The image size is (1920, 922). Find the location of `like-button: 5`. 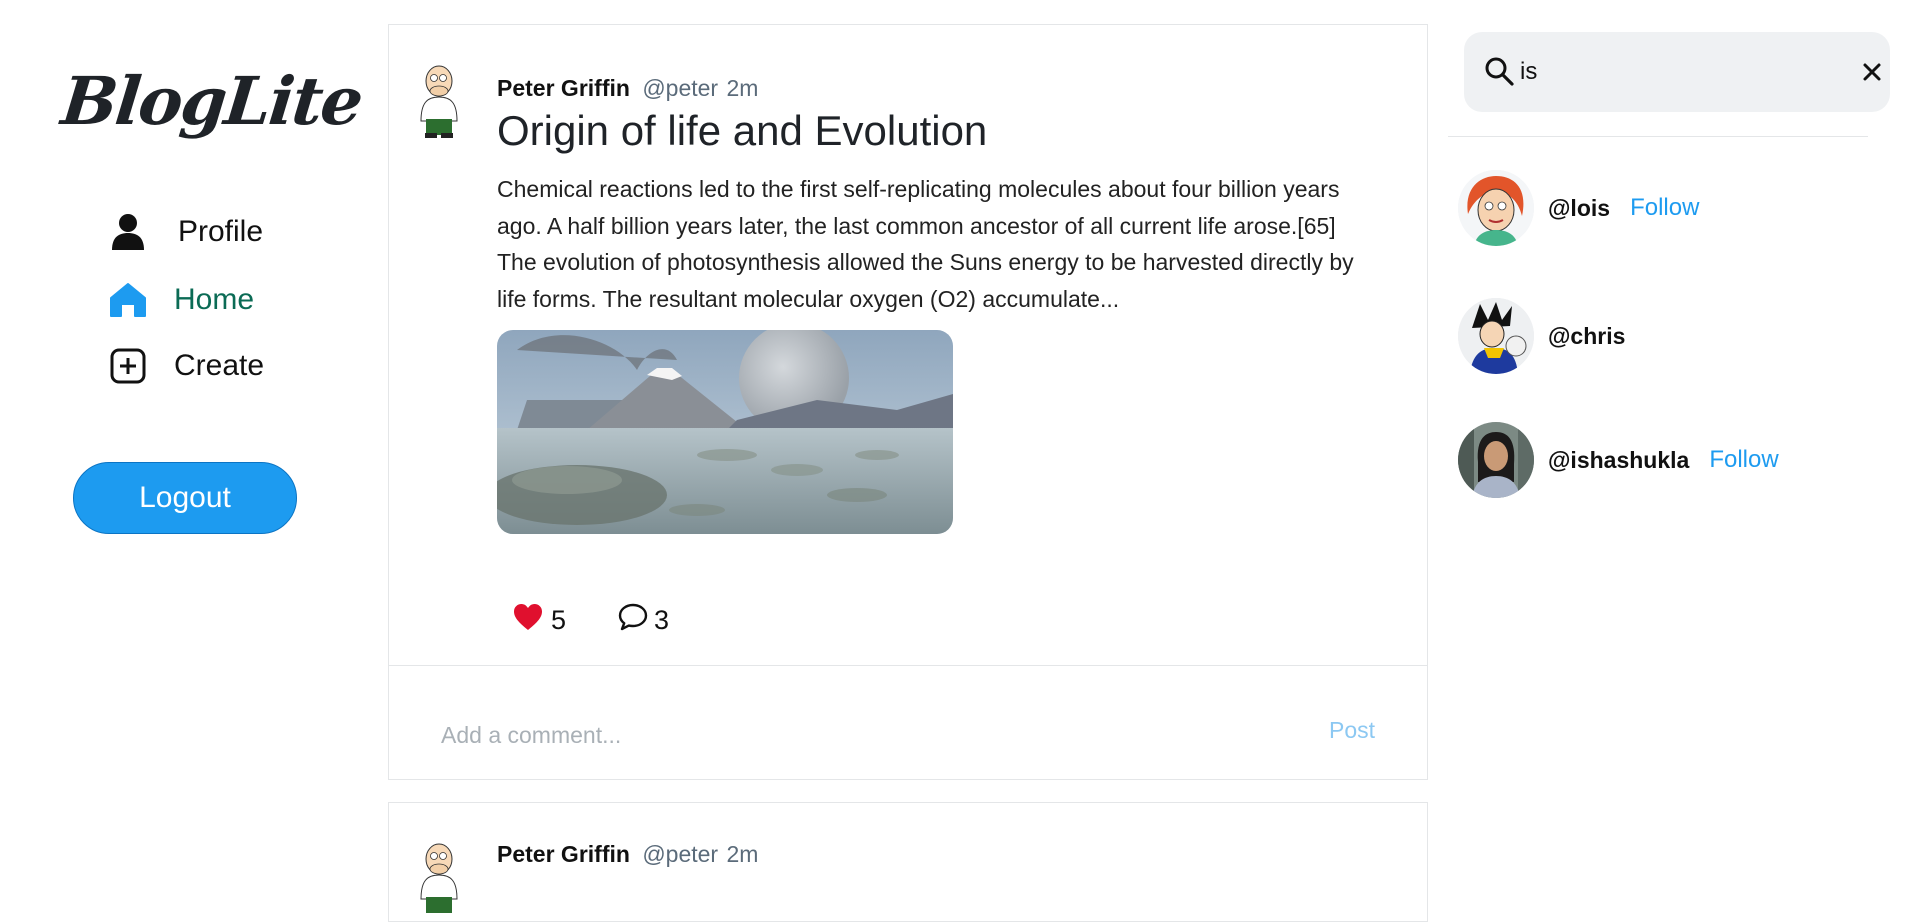

like-button: 5 is located at coordinates (539, 620).